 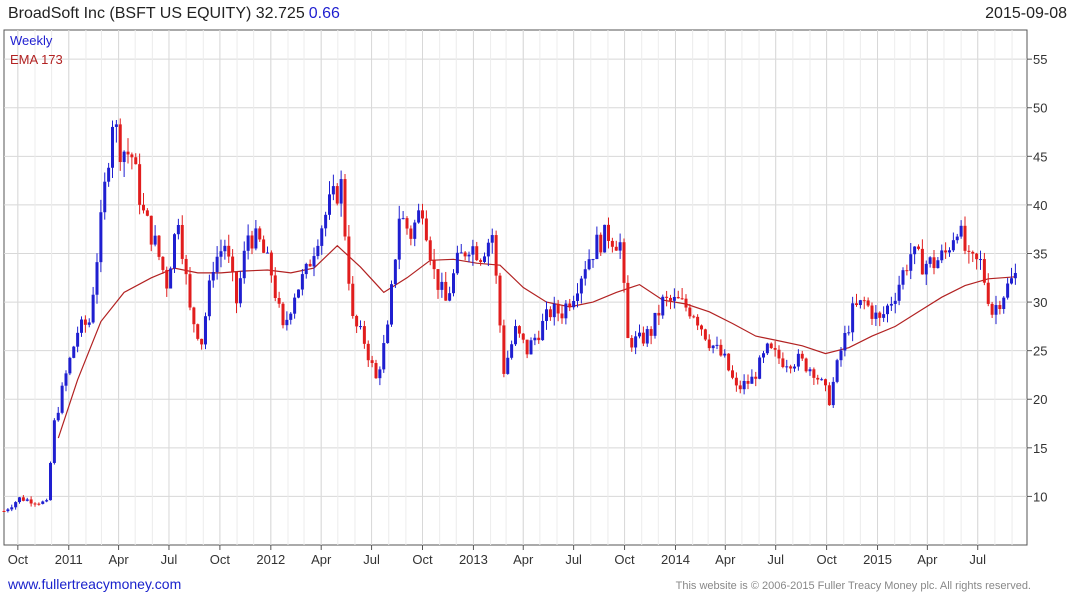 What do you see at coordinates (675, 559) in the screenshot?
I see `x-tick-label: 2014` at bounding box center [675, 559].